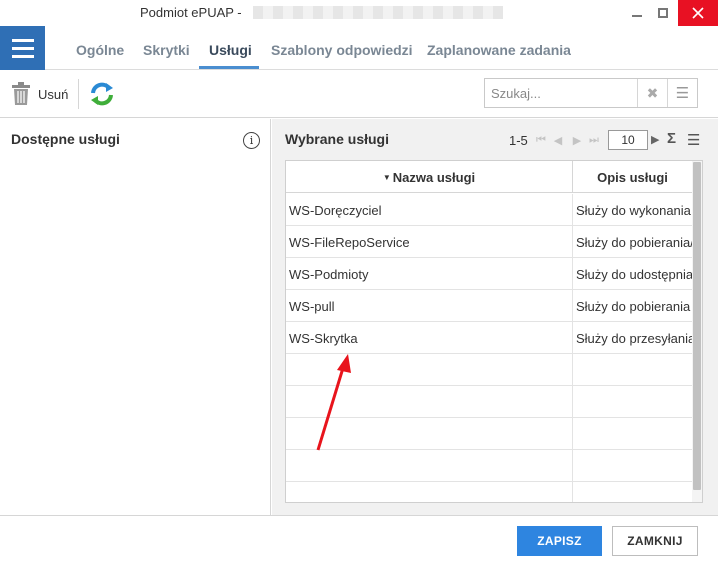  I want to click on minimize-button, so click(637, 13).